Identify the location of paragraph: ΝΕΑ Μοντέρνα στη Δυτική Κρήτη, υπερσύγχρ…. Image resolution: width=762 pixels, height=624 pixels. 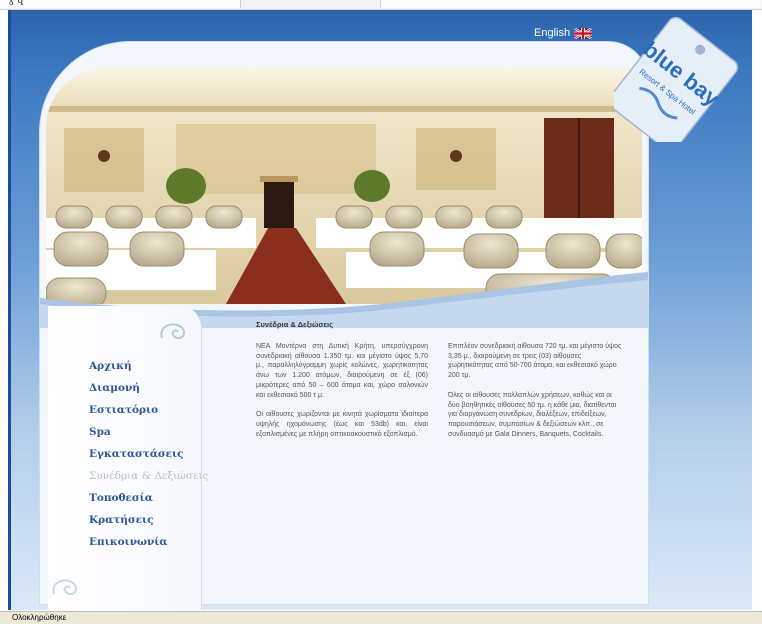
(342, 371).